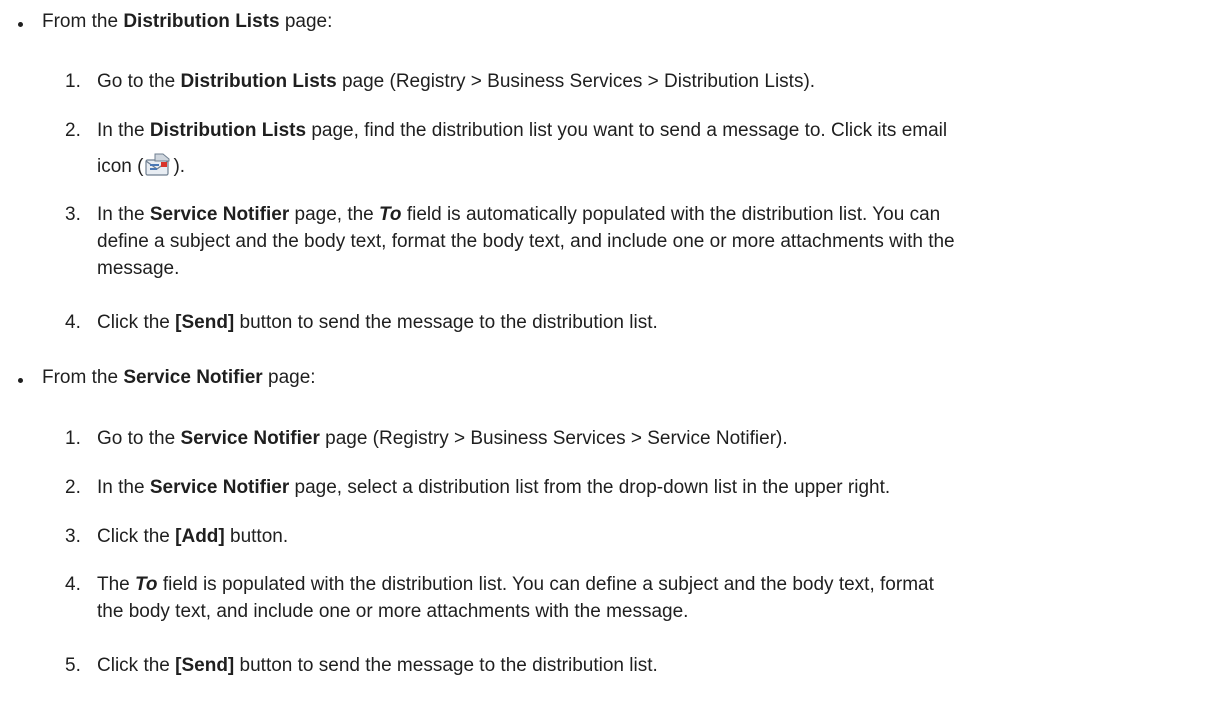 The width and height of the screenshot is (1215, 717). I want to click on bullet-bold: Distribution Lists, so click(201, 21).